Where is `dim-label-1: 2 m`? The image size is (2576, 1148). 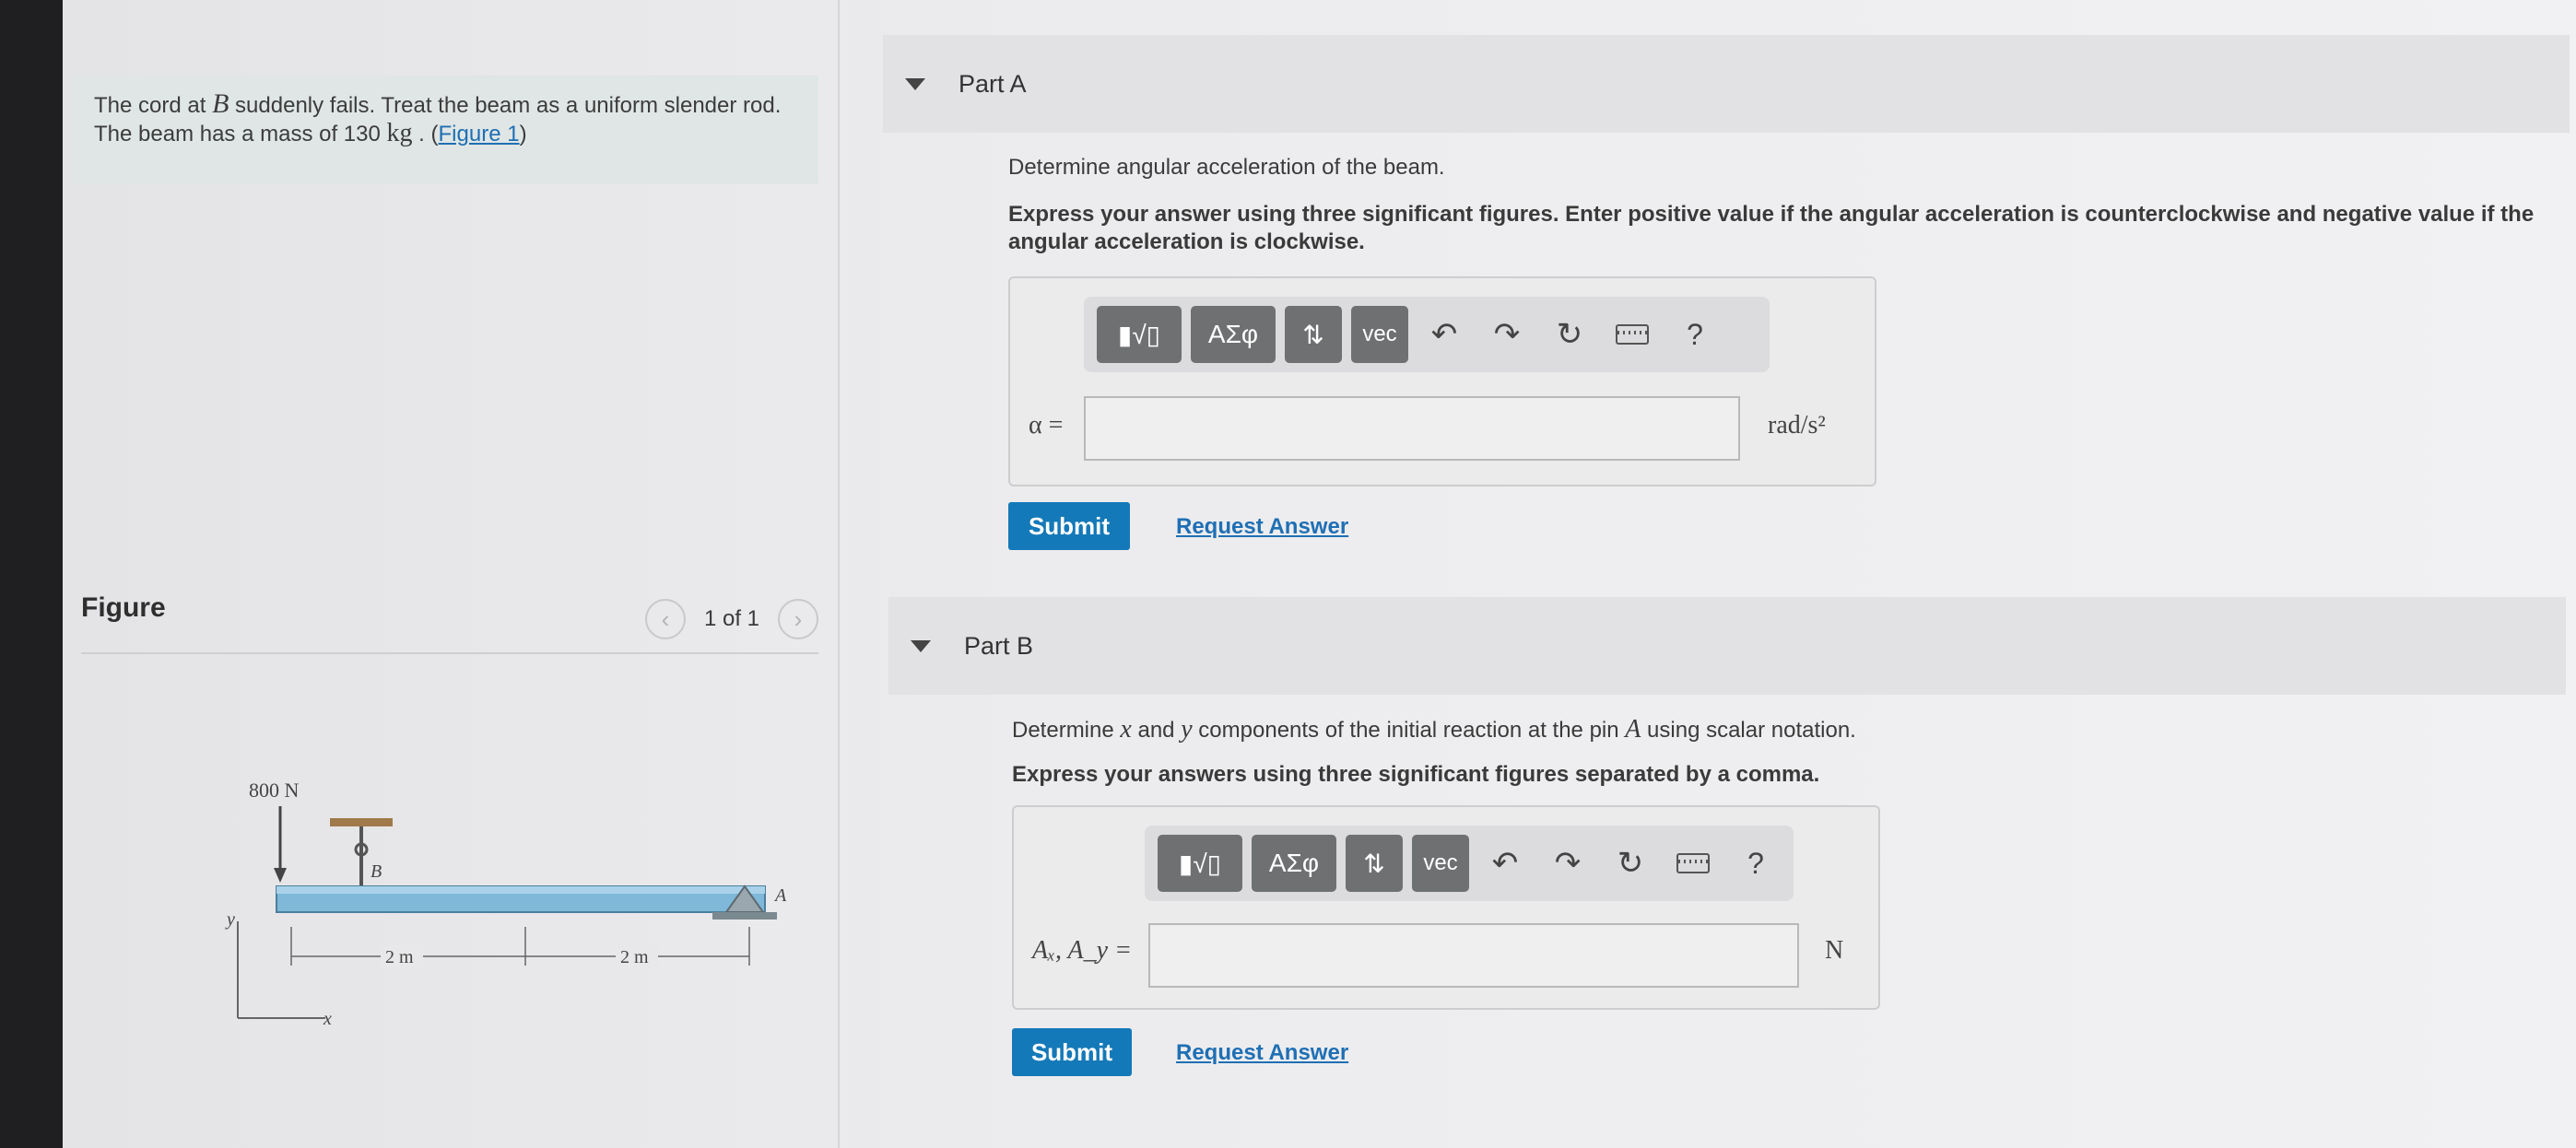 dim-label-1: 2 m is located at coordinates (399, 957).